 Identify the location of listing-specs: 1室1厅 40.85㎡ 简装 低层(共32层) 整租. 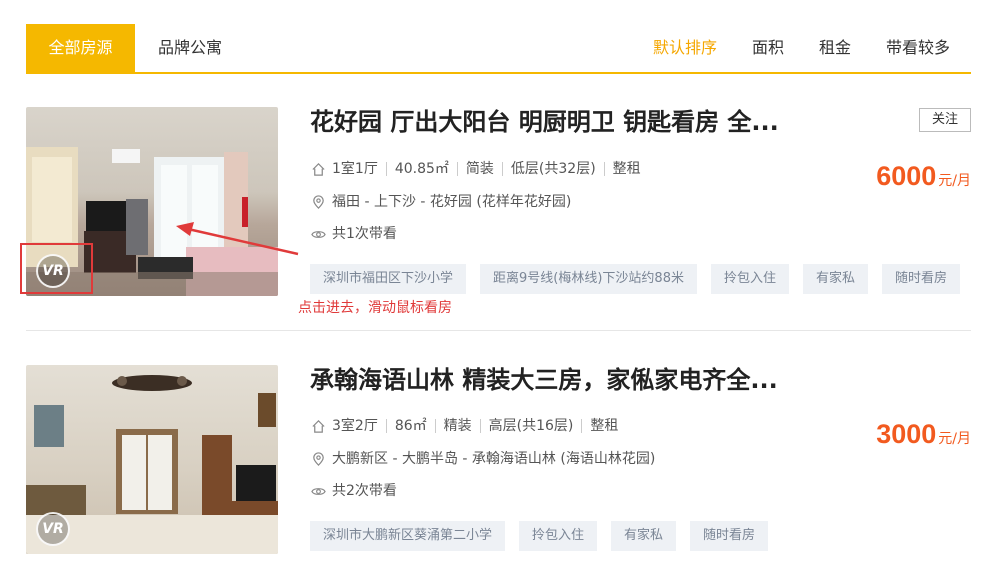
(475, 169).